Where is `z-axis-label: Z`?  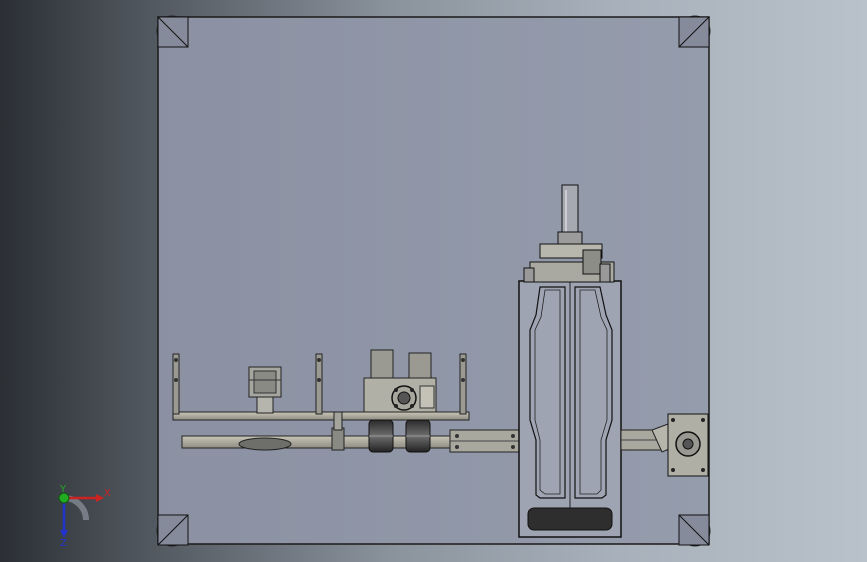
z-axis-label: Z is located at coordinates (63, 543).